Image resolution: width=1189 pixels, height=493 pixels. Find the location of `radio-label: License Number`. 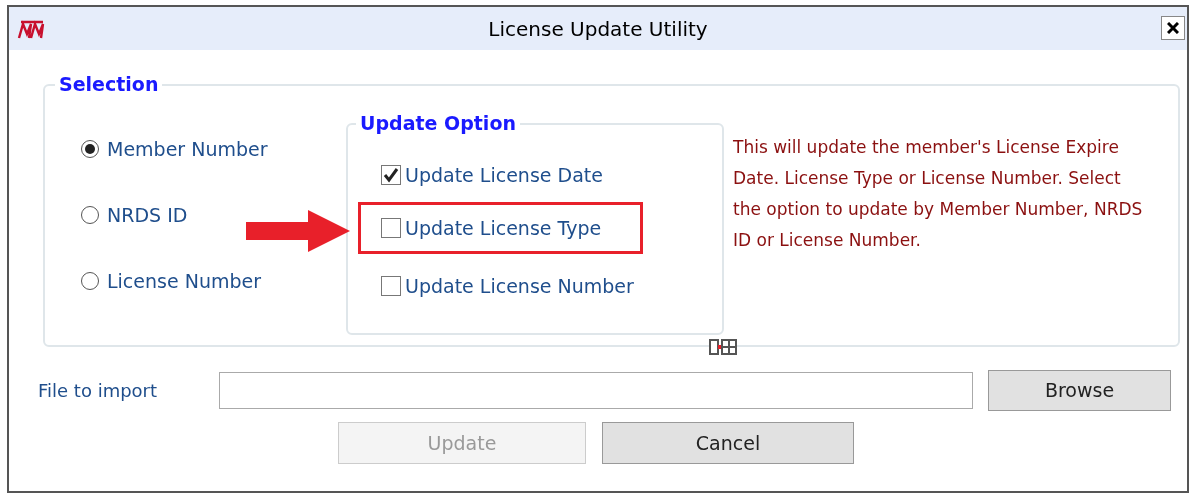

radio-label: License Number is located at coordinates (184, 281).